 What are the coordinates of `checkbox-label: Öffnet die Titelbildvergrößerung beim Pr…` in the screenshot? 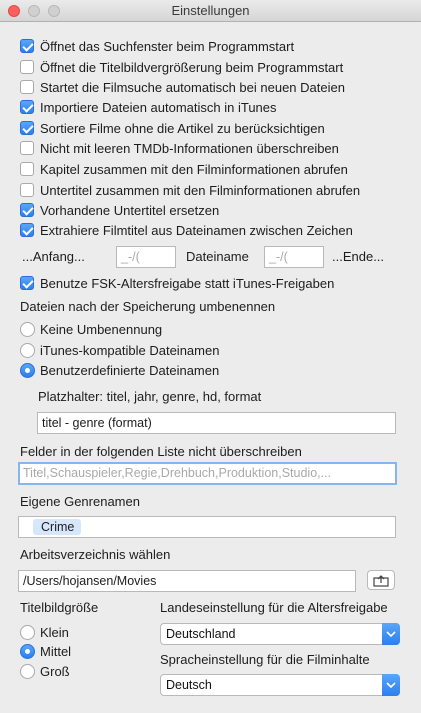 It's located at (192, 67).